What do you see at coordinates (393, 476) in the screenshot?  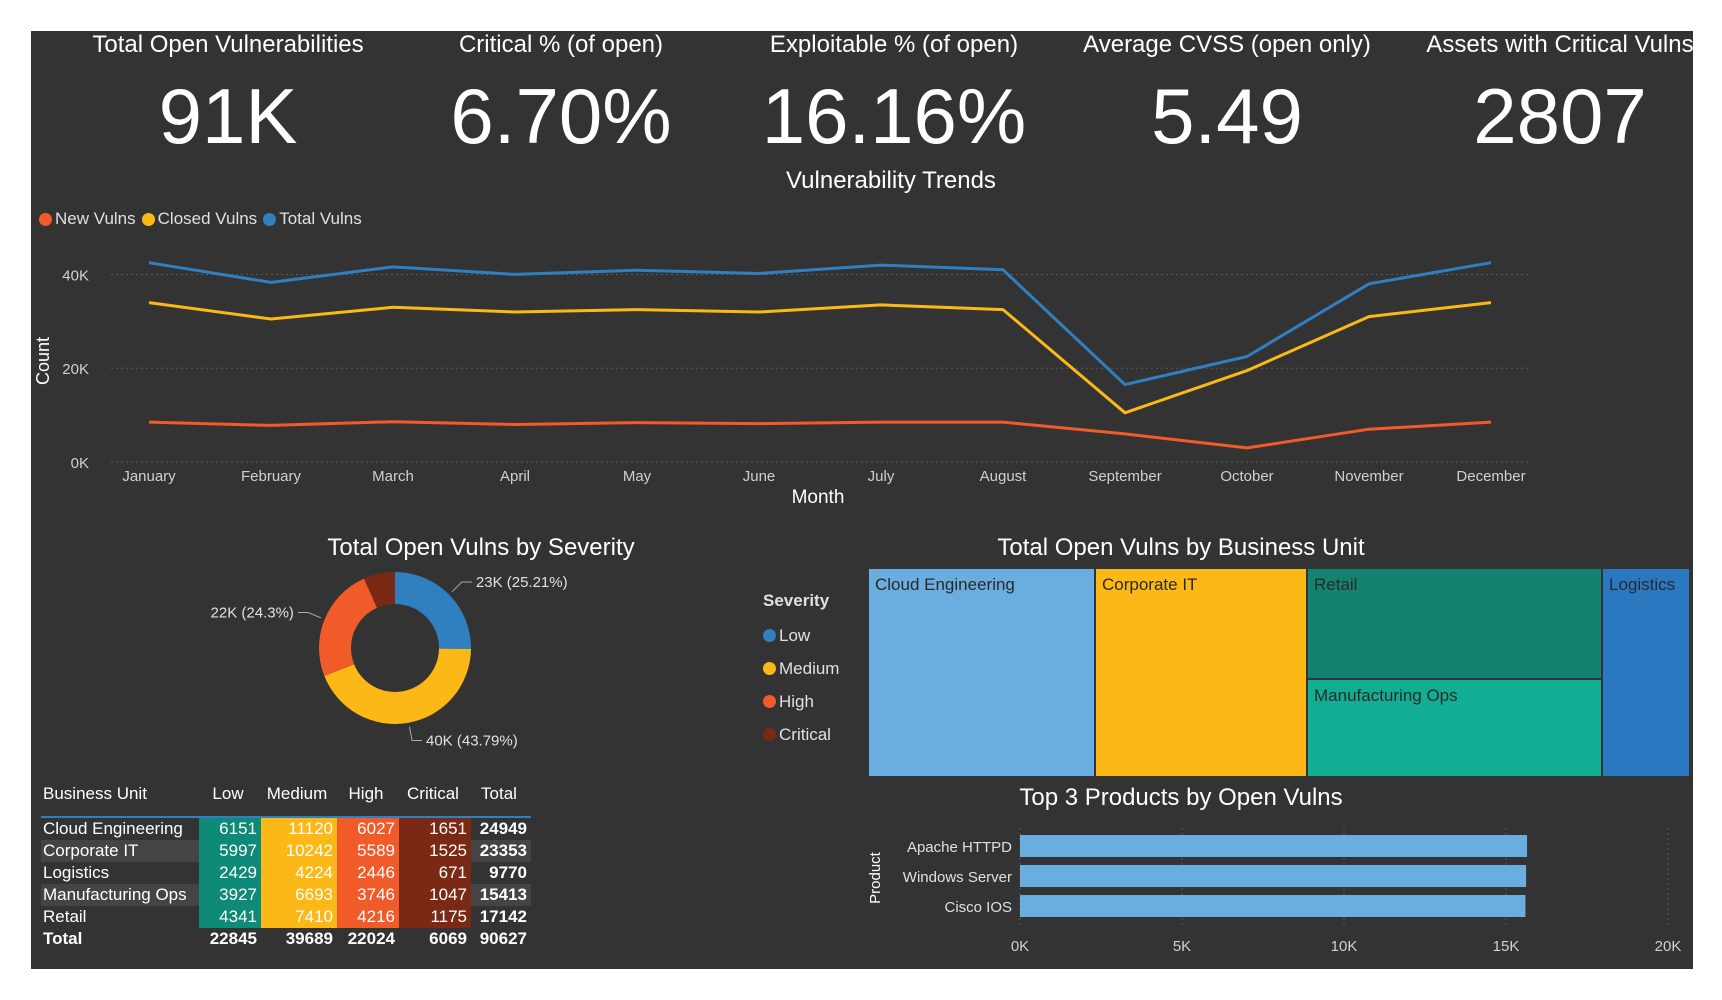 I see `x-tick-label: March` at bounding box center [393, 476].